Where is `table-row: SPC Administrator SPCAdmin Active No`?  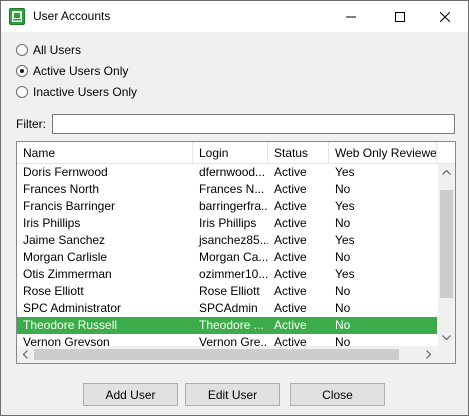
table-row: SPC Administrator SPCAdmin Active No is located at coordinates (227, 308).